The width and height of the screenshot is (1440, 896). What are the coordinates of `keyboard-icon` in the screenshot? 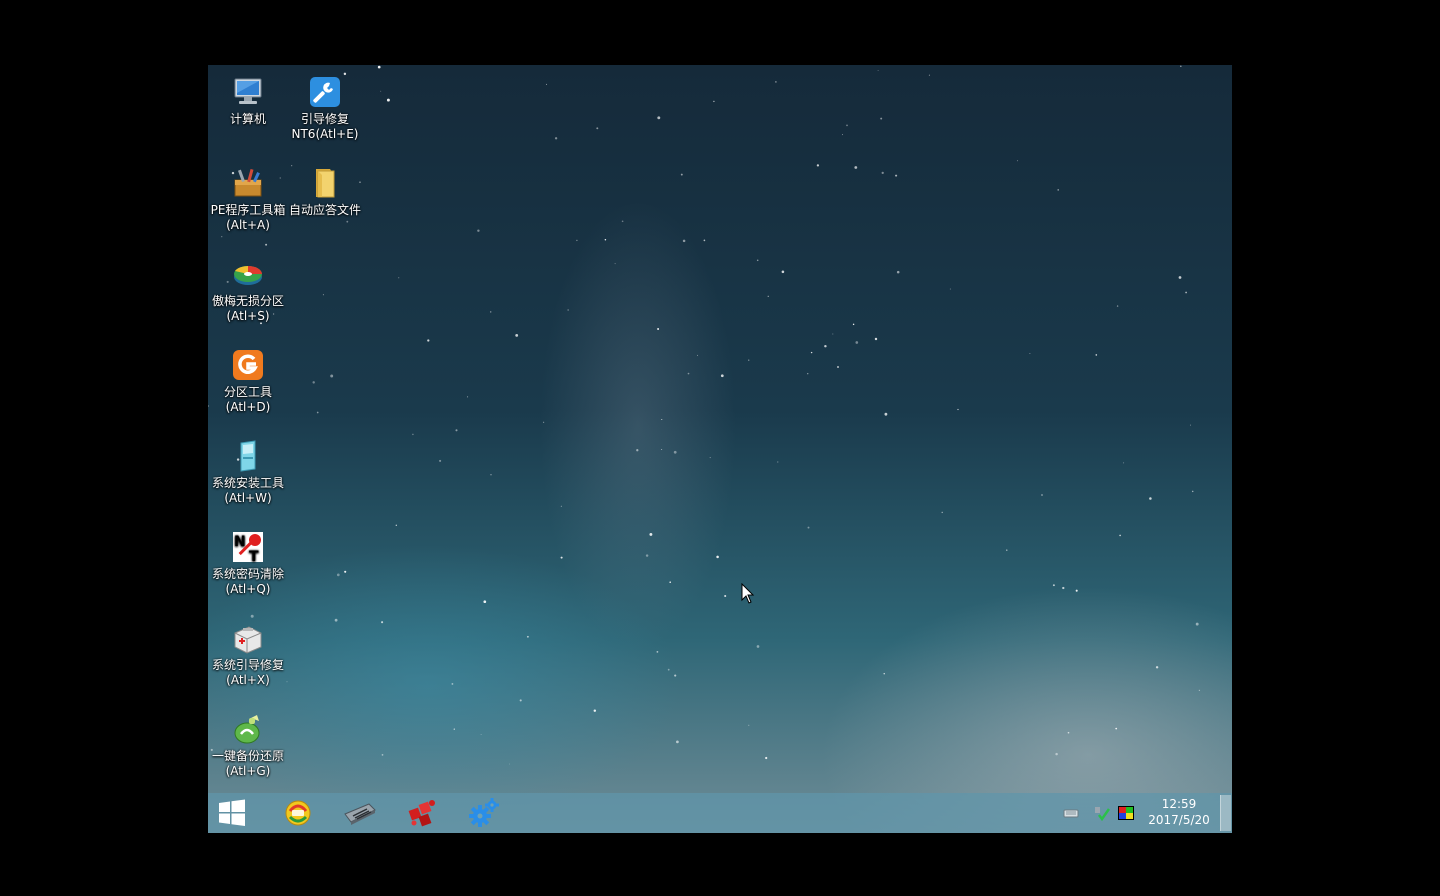 It's located at (1071, 813).